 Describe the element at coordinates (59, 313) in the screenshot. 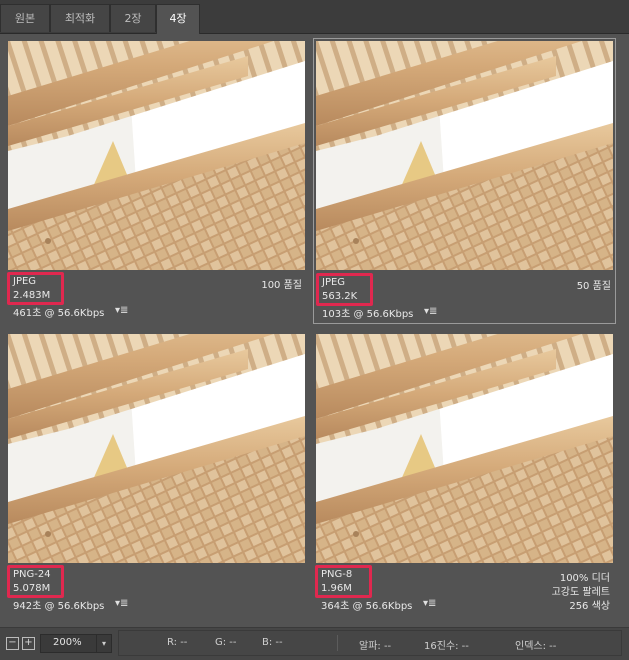

I see `download-time: 461초 @ 56.6Kbps` at that location.